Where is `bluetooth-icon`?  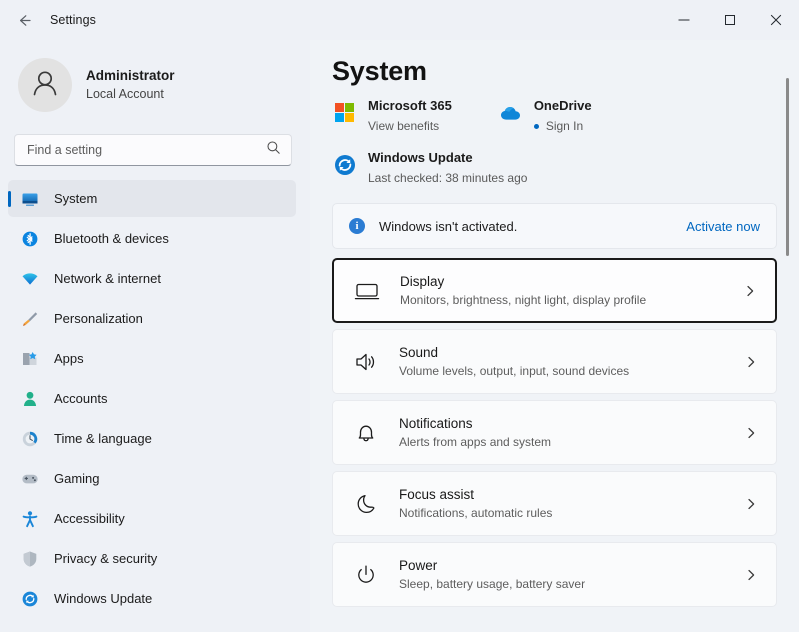 bluetooth-icon is located at coordinates (30, 239).